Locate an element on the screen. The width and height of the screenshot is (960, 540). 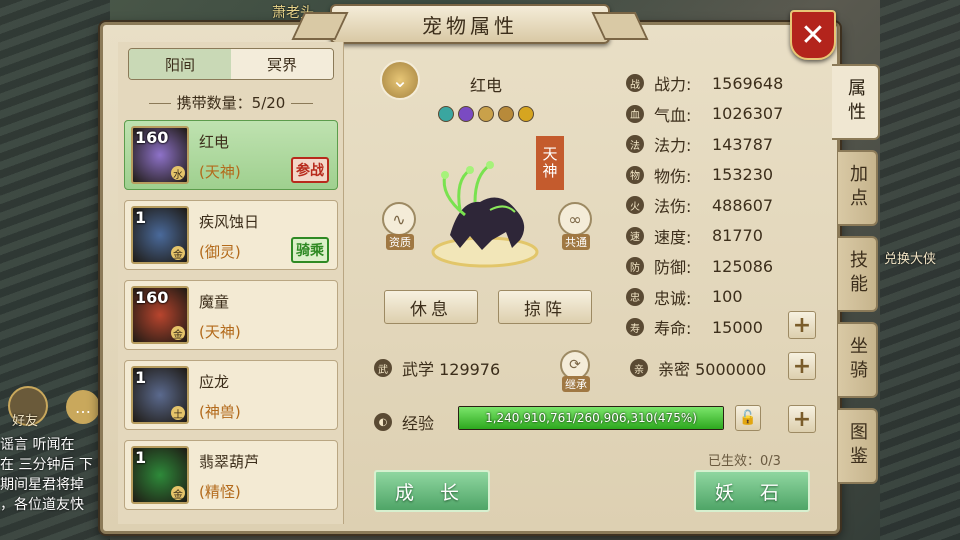
stat-label: 法伤: is located at coordinates (673, 207).